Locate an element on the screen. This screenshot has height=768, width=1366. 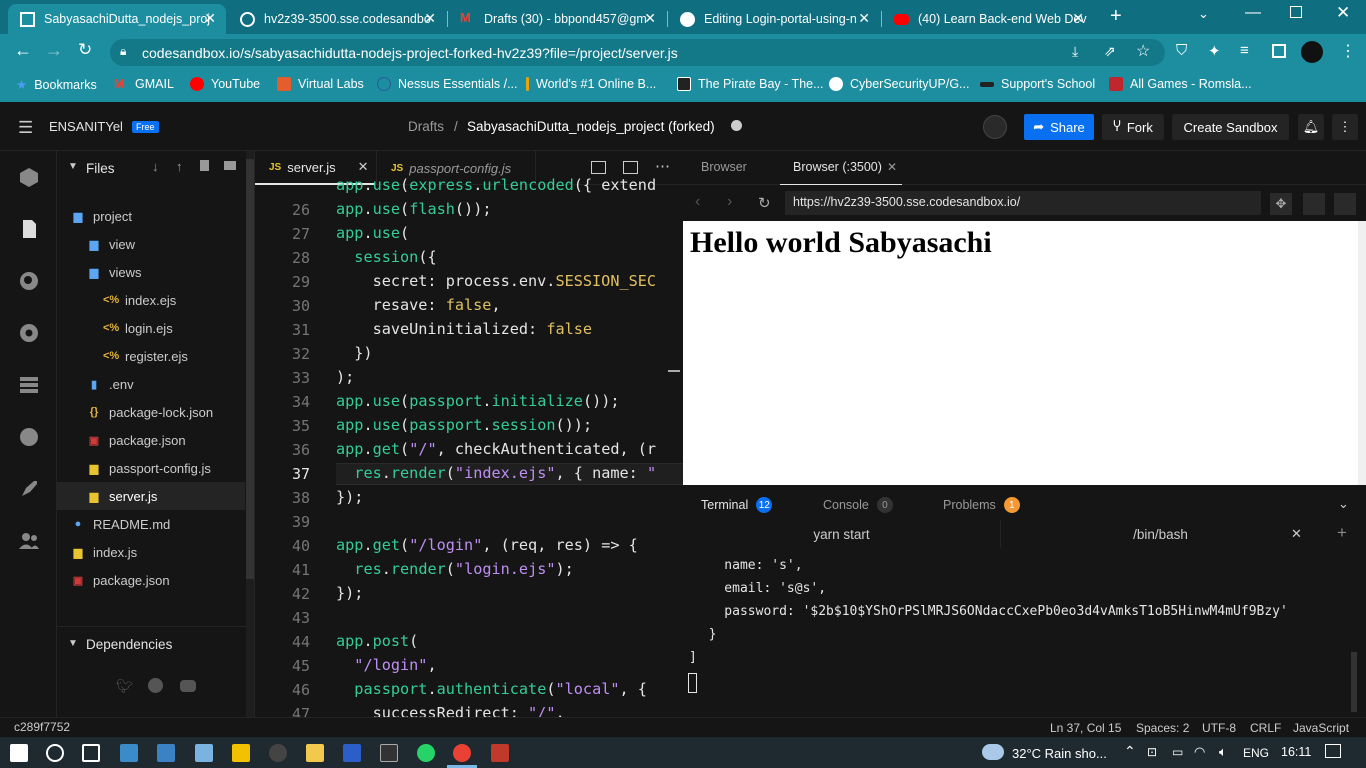
weather-icon is located at coordinates (993, 752).